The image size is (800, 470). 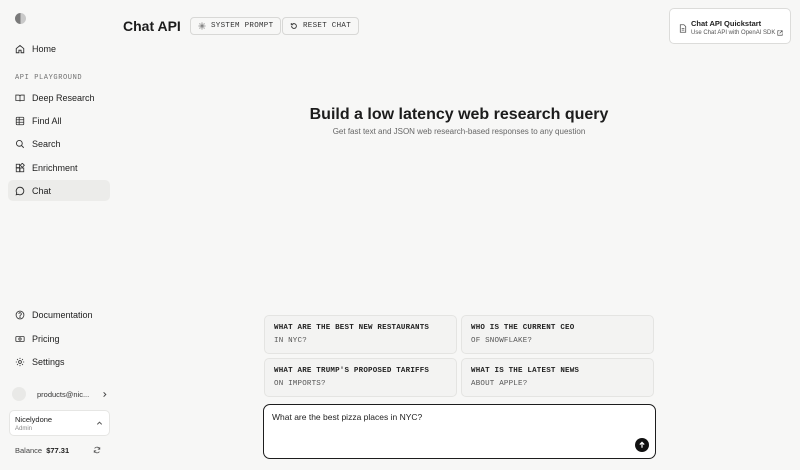 What do you see at coordinates (58, 450) in the screenshot?
I see `balance-amount: $77.31` at bounding box center [58, 450].